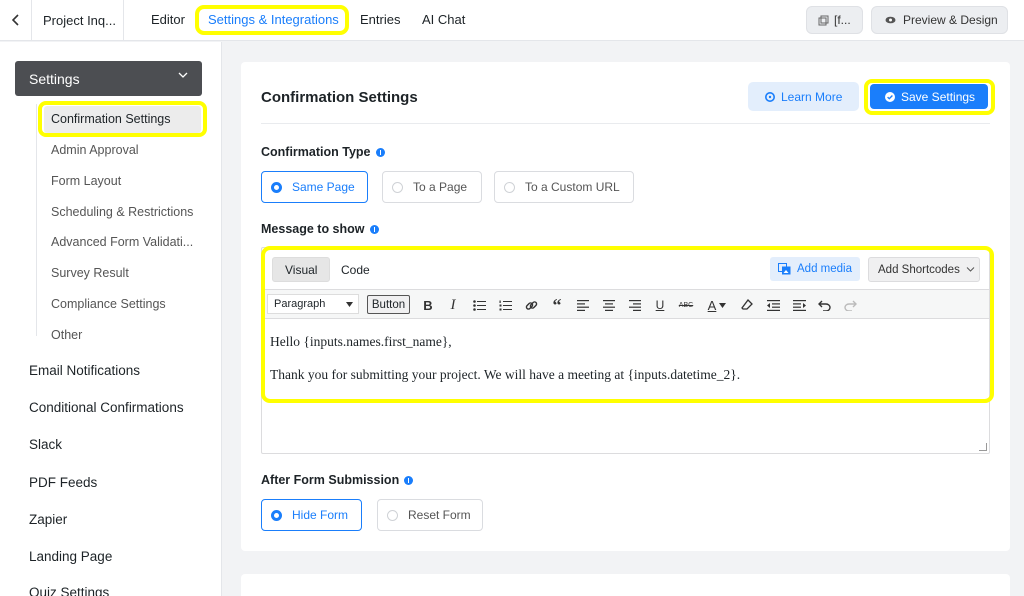  Describe the element at coordinates (183, 75) in the screenshot. I see `chevron-down-icon` at that location.